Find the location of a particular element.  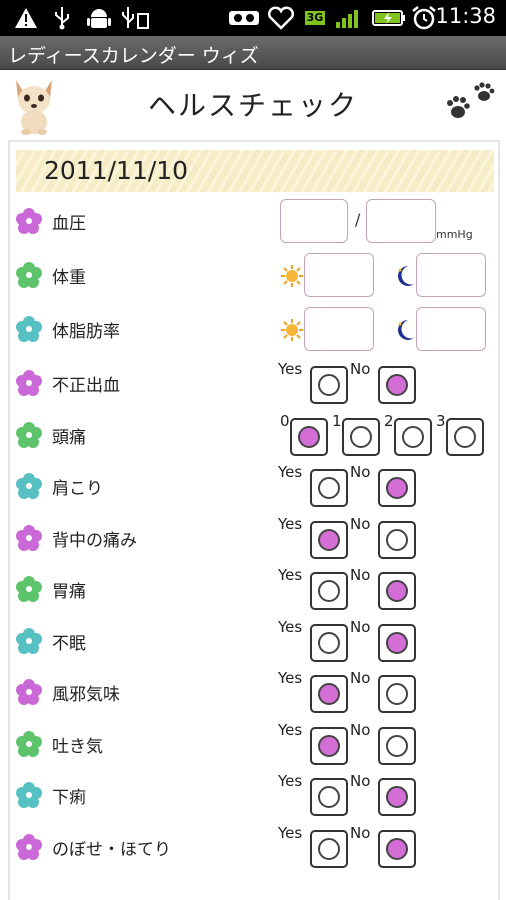

weight-night-input is located at coordinates (451, 275).